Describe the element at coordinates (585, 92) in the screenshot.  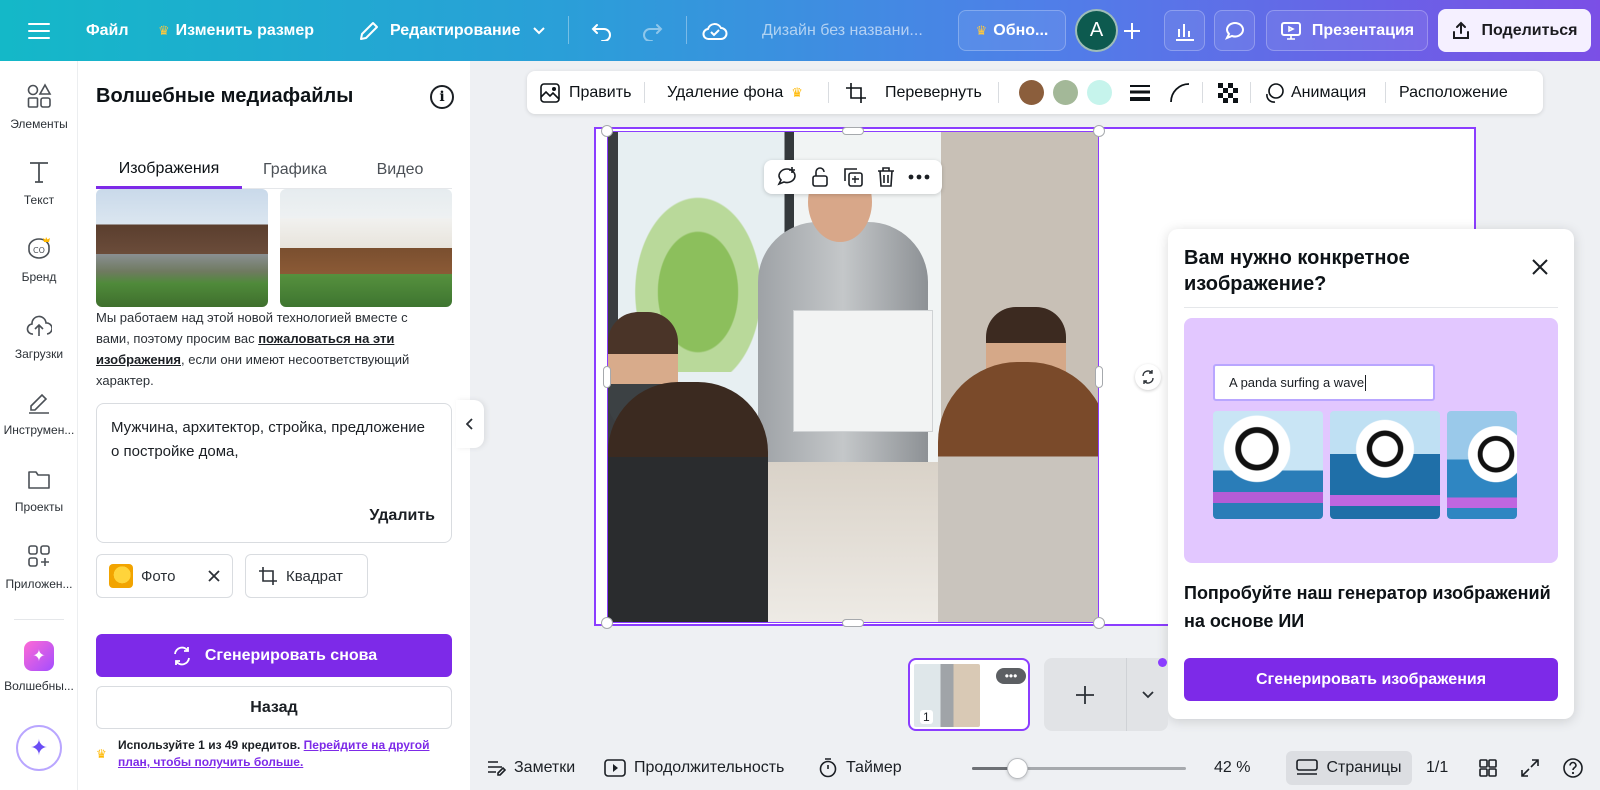
I see `edit-image-button: Править` at that location.